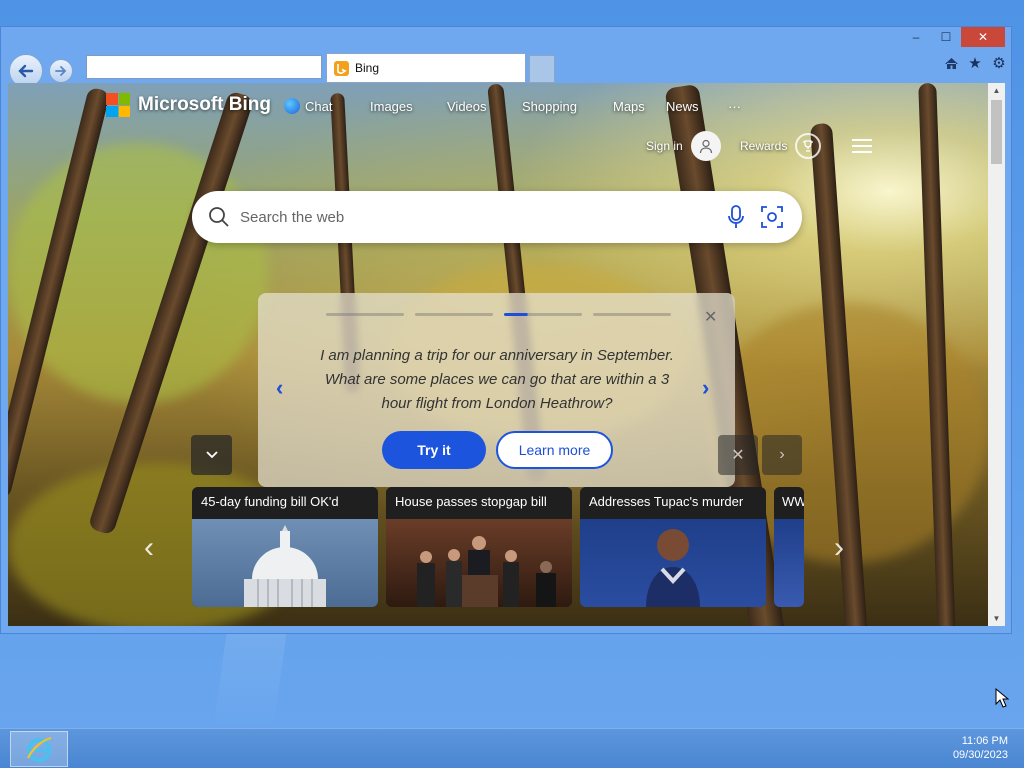  I want to click on search-box, so click(497, 217).